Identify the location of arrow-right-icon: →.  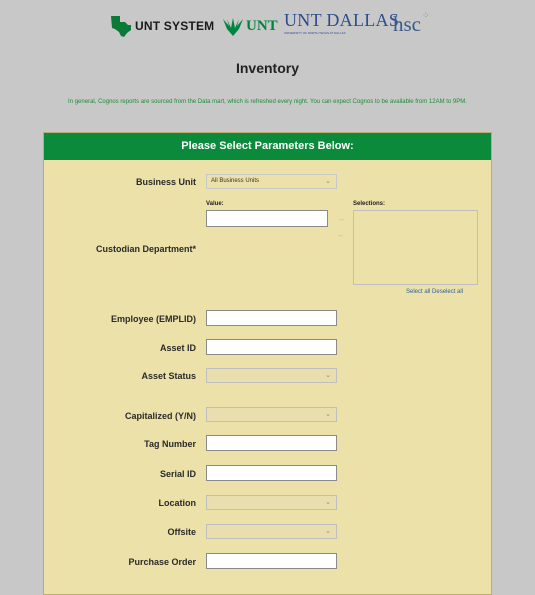
(341, 218).